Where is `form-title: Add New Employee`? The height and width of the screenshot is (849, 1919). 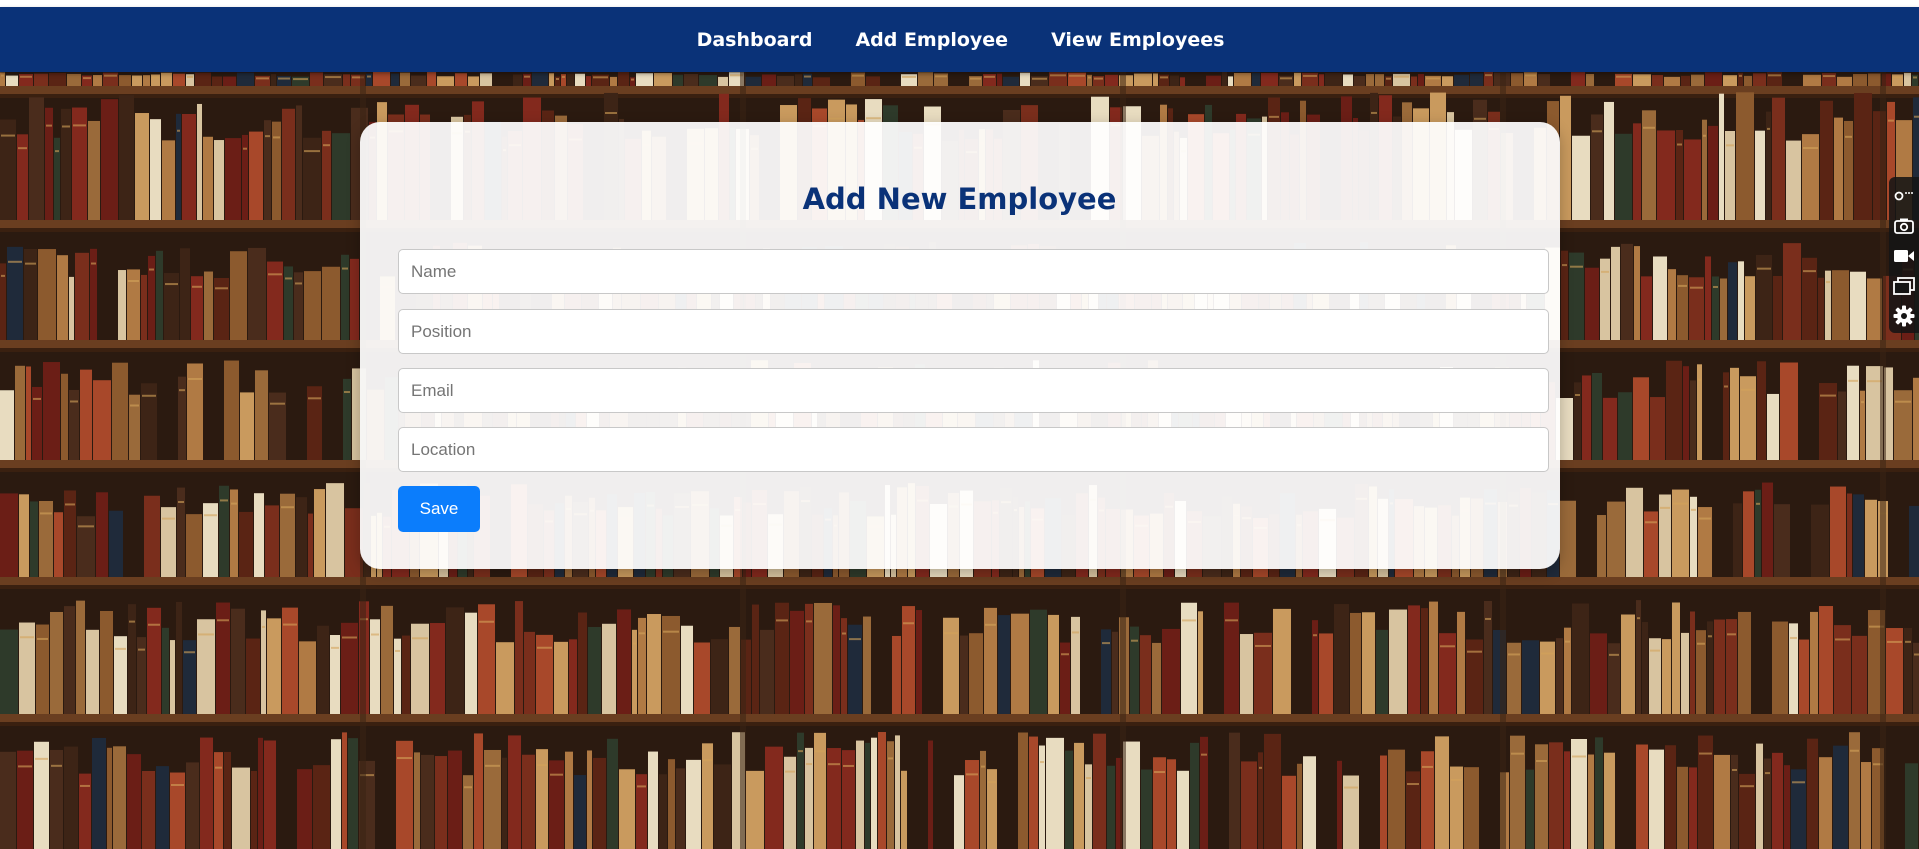 form-title: Add New Employee is located at coordinates (959, 199).